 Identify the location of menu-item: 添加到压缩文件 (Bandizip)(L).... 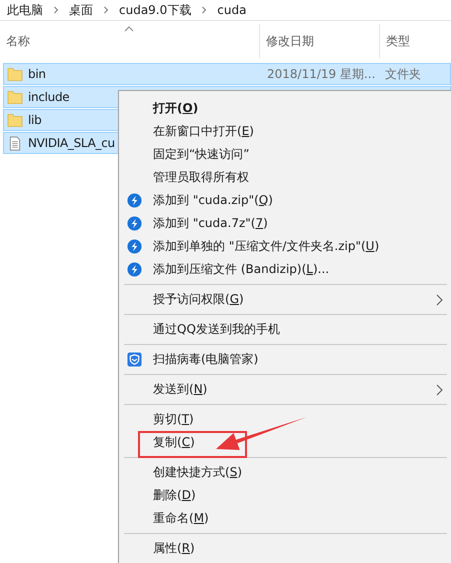
(241, 269).